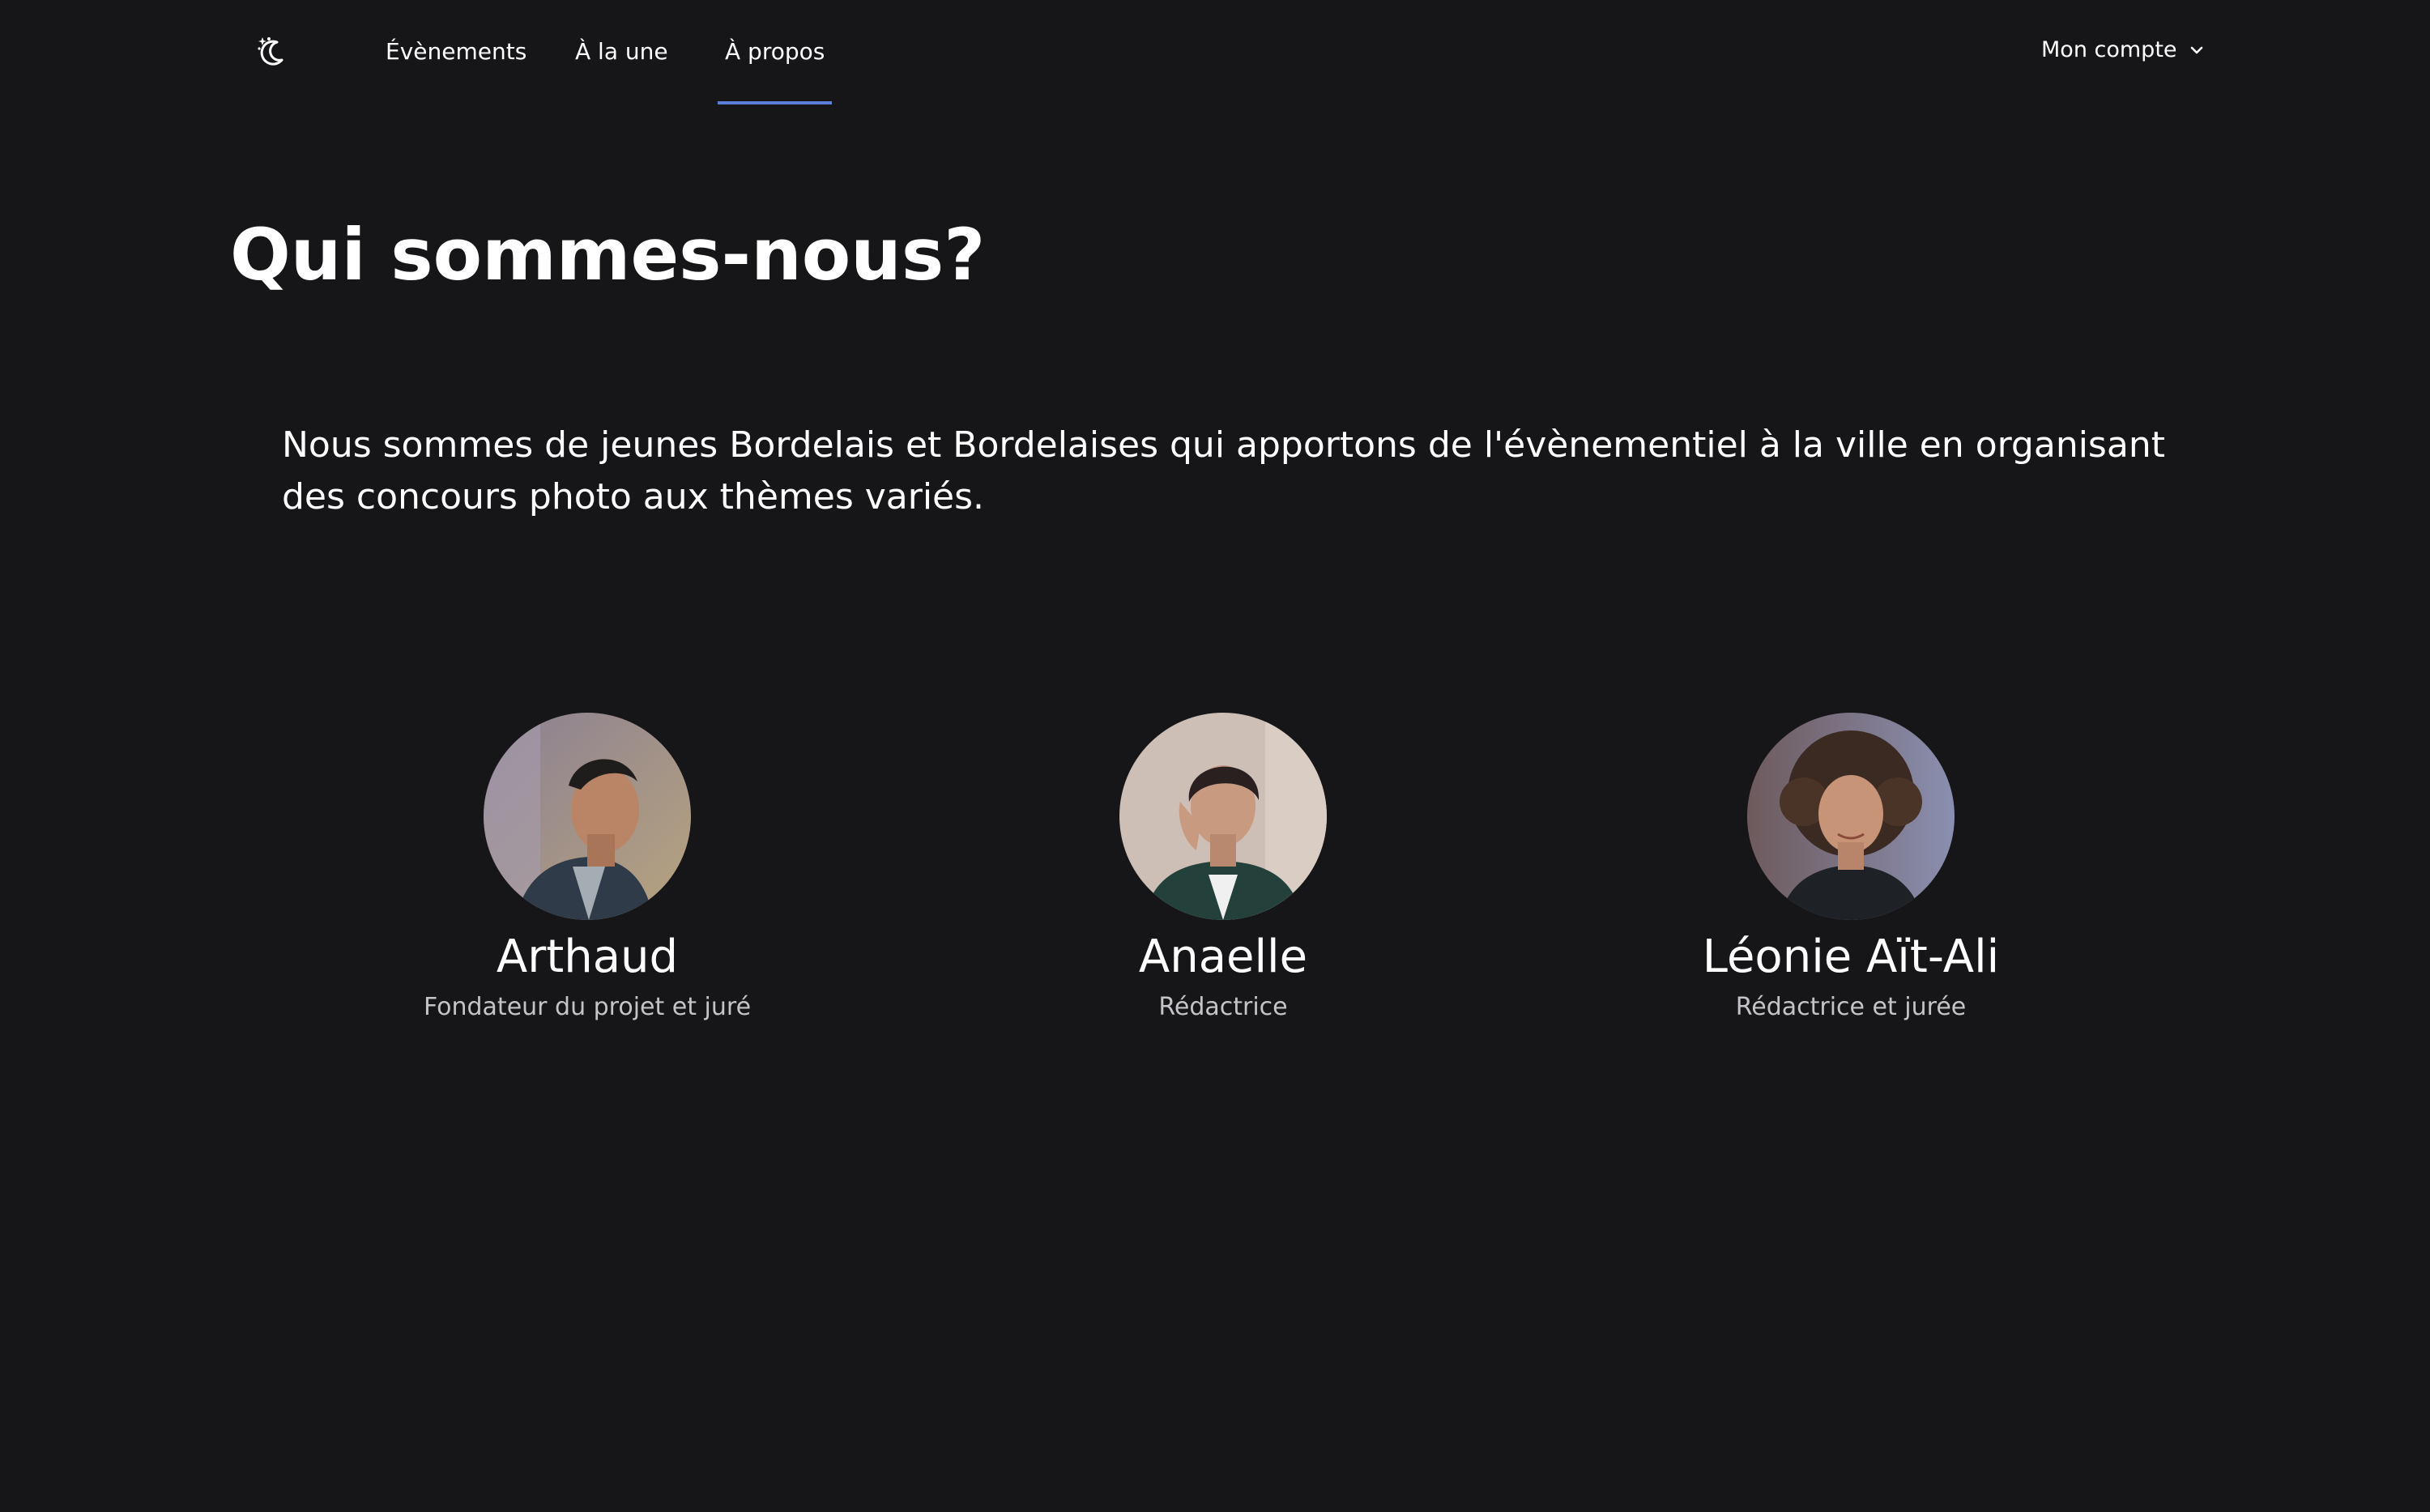  What do you see at coordinates (1851, 1007) in the screenshot?
I see `member-role: Rédactrice et jurée` at bounding box center [1851, 1007].